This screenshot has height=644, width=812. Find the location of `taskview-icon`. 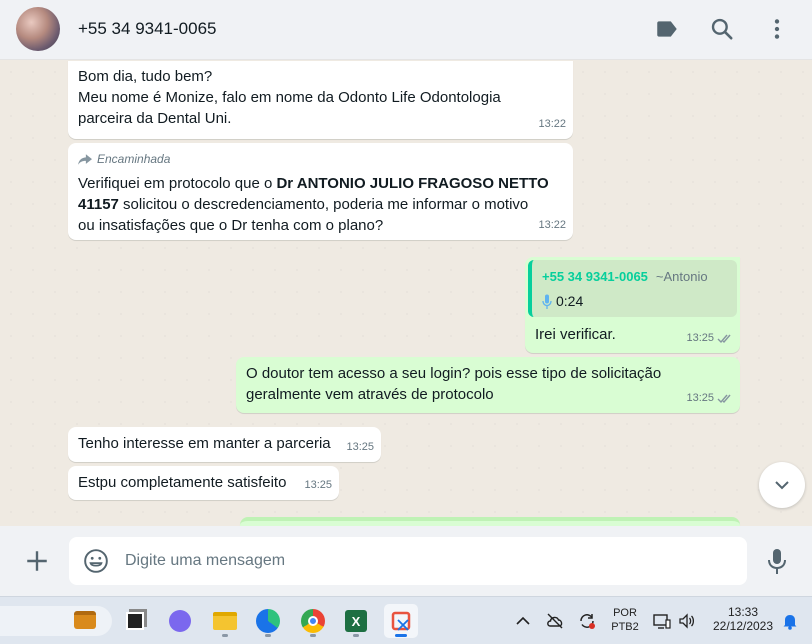

taskview-icon is located at coordinates (135, 621).